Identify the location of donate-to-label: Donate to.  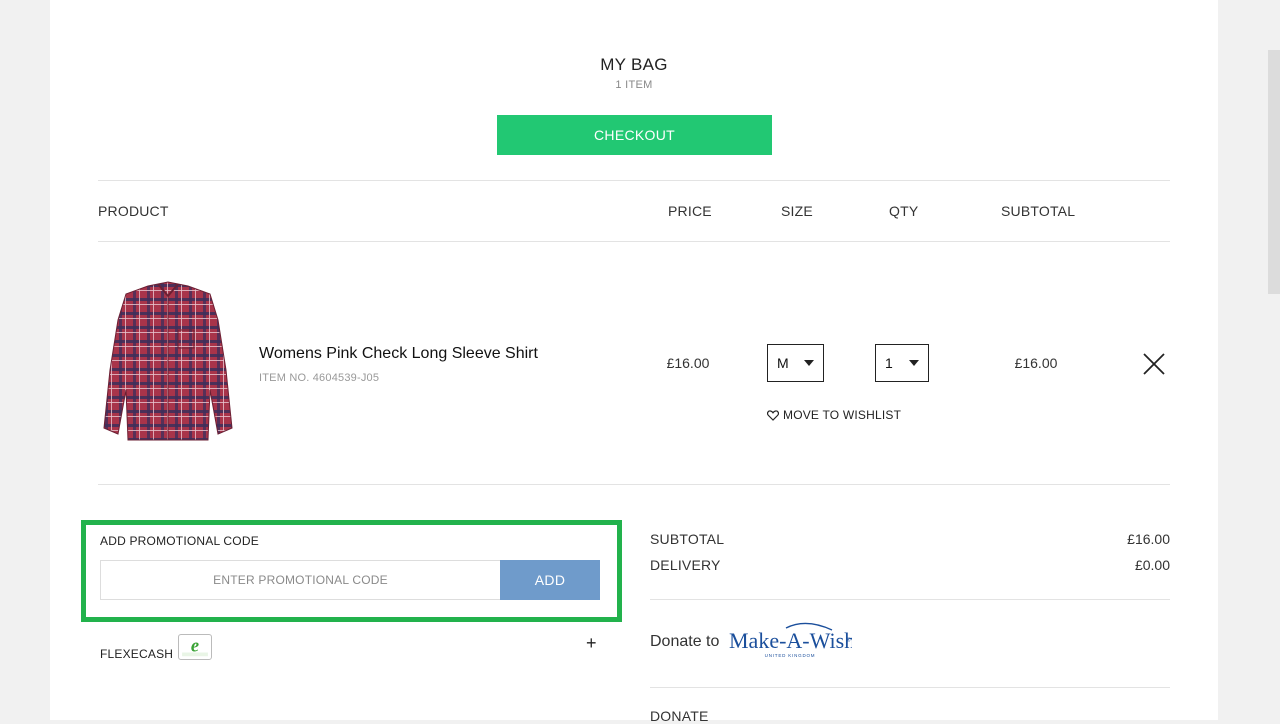
(685, 641).